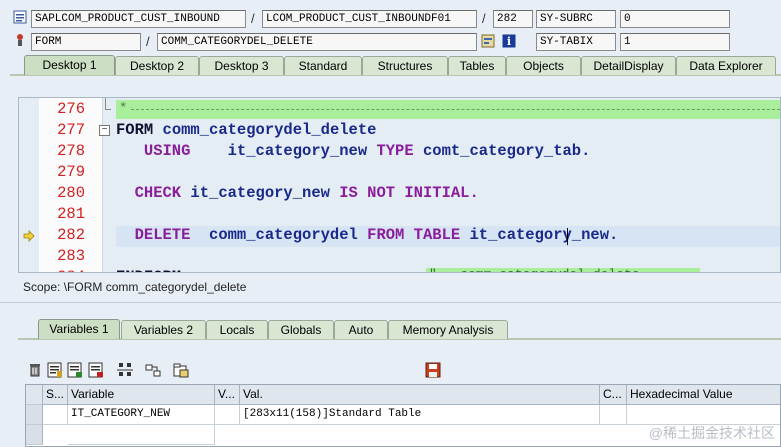 Image resolution: width=781 pixels, height=447 pixels. I want to click on code-text: FORM comm_categorydel_delete, so click(246, 130).